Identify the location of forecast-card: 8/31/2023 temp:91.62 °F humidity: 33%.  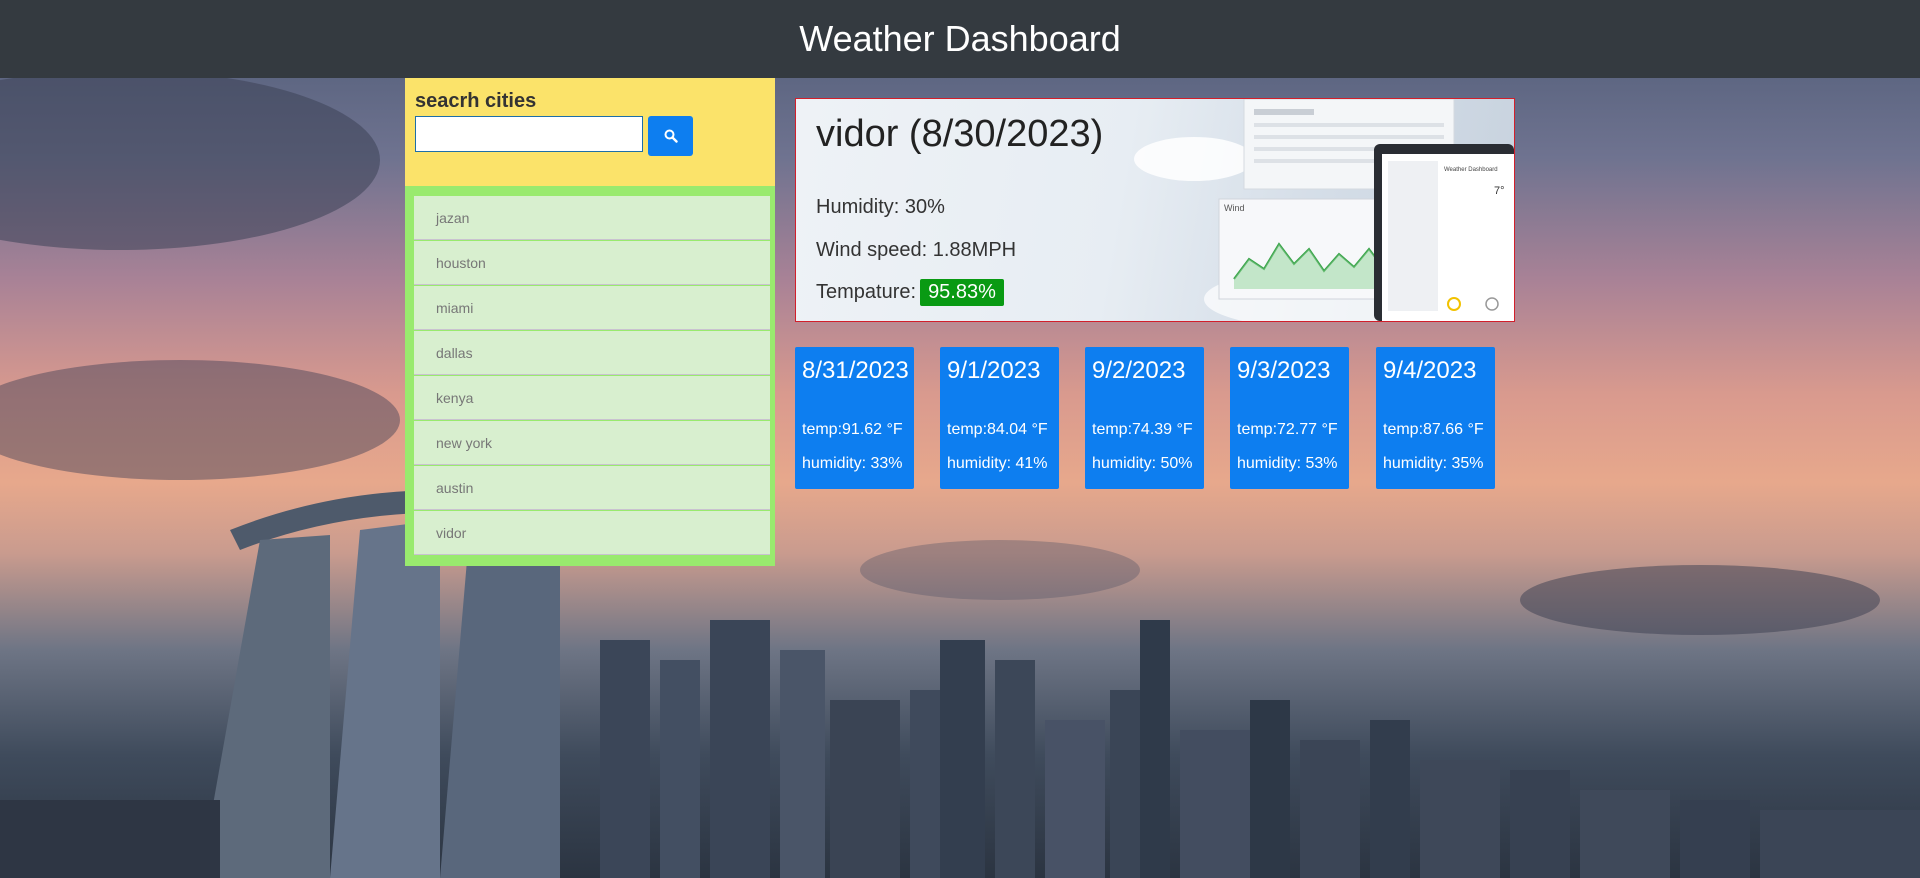
(854, 418).